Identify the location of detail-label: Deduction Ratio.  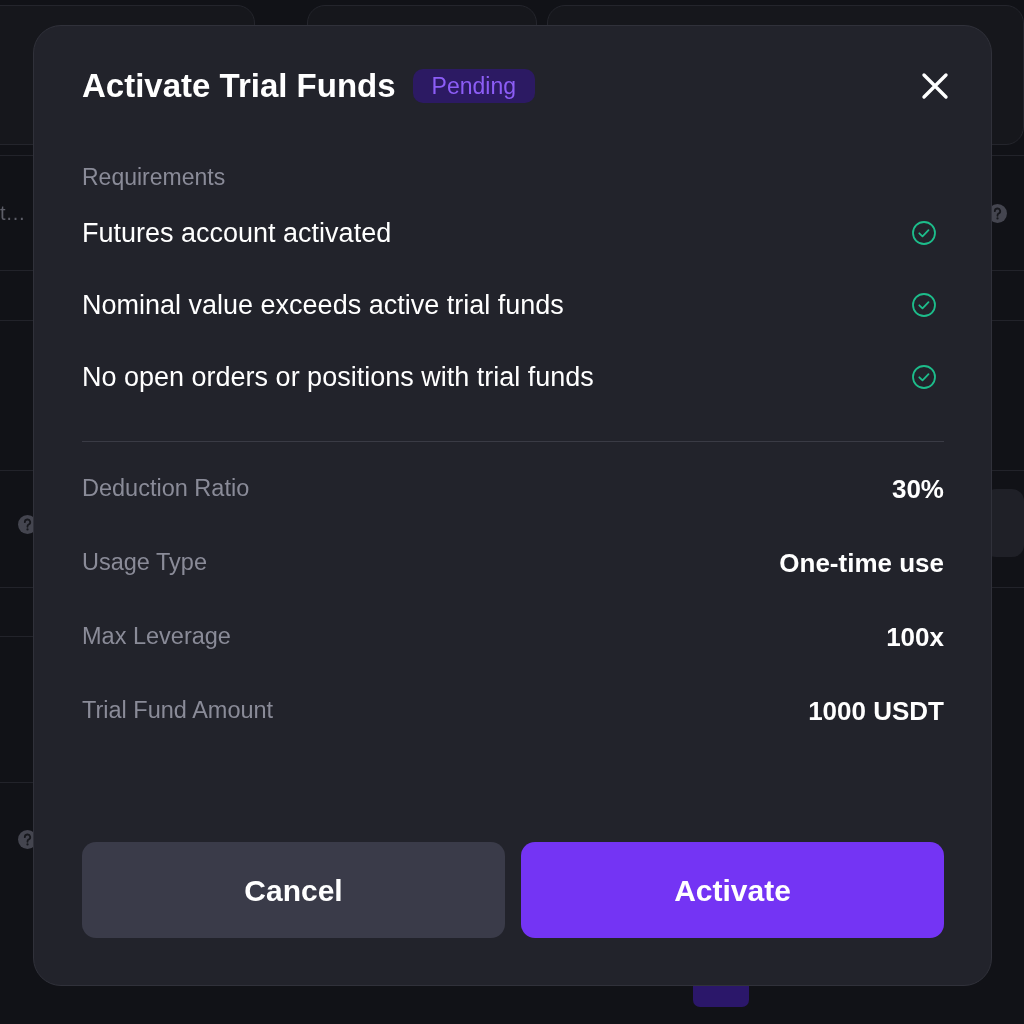
(166, 489).